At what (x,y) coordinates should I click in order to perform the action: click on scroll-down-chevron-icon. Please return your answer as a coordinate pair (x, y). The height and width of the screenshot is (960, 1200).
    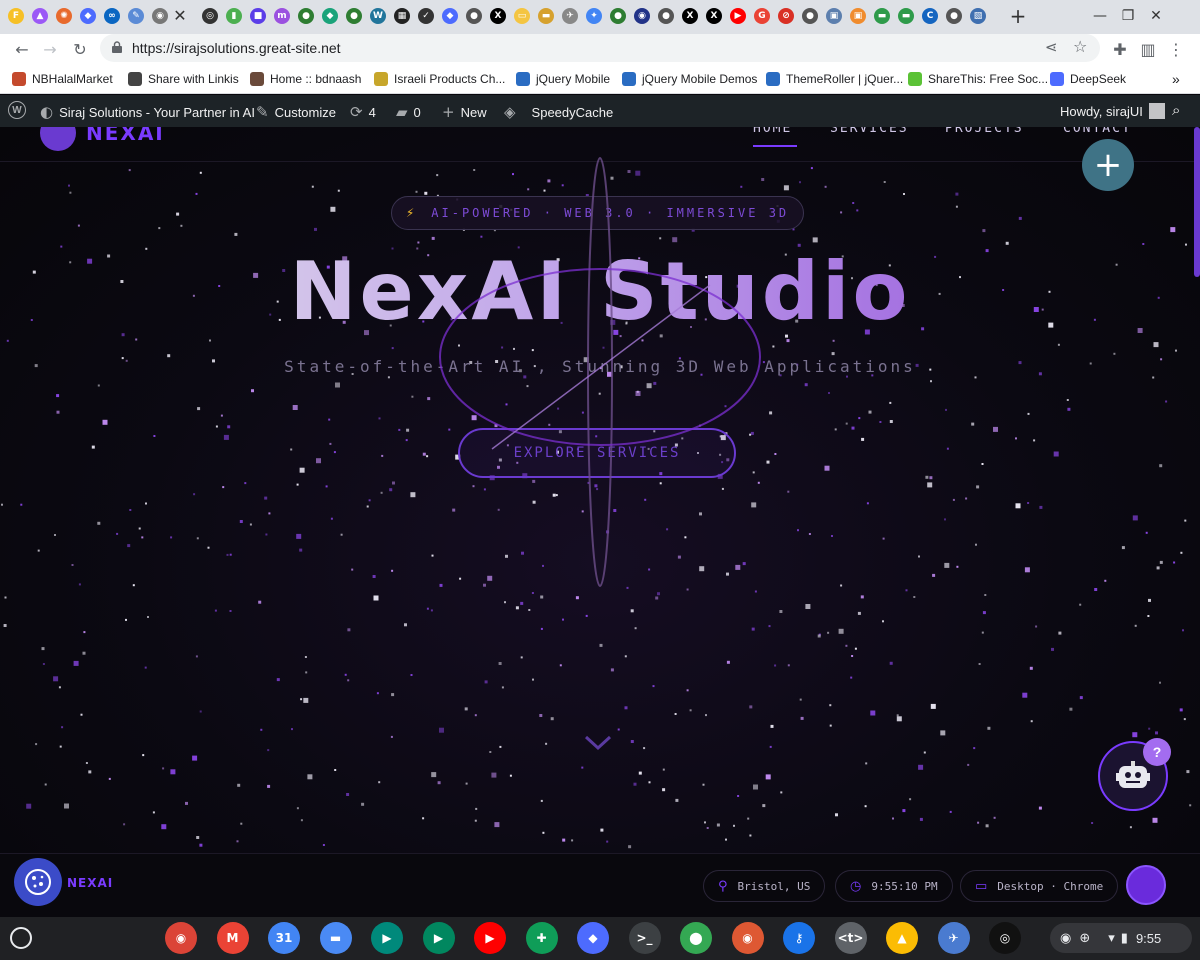
    Looking at the image, I should click on (598, 743).